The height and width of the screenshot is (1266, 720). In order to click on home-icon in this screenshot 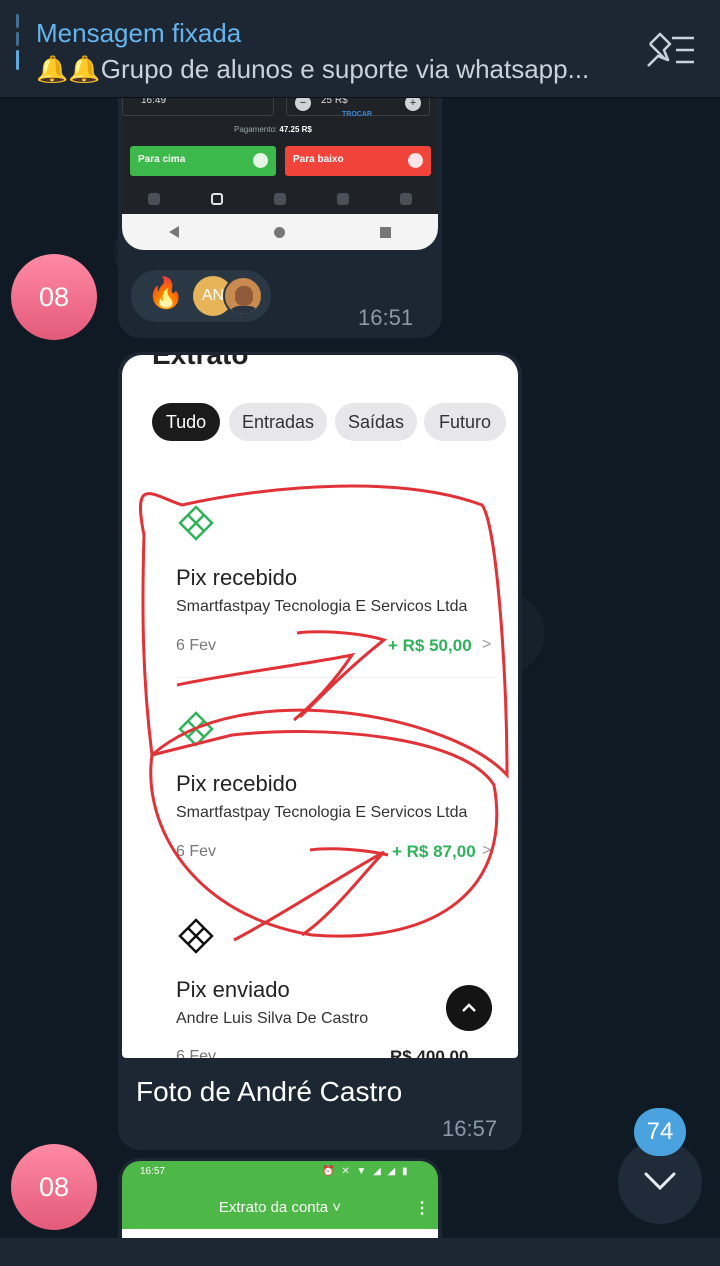, I will do `click(279, 232)`.